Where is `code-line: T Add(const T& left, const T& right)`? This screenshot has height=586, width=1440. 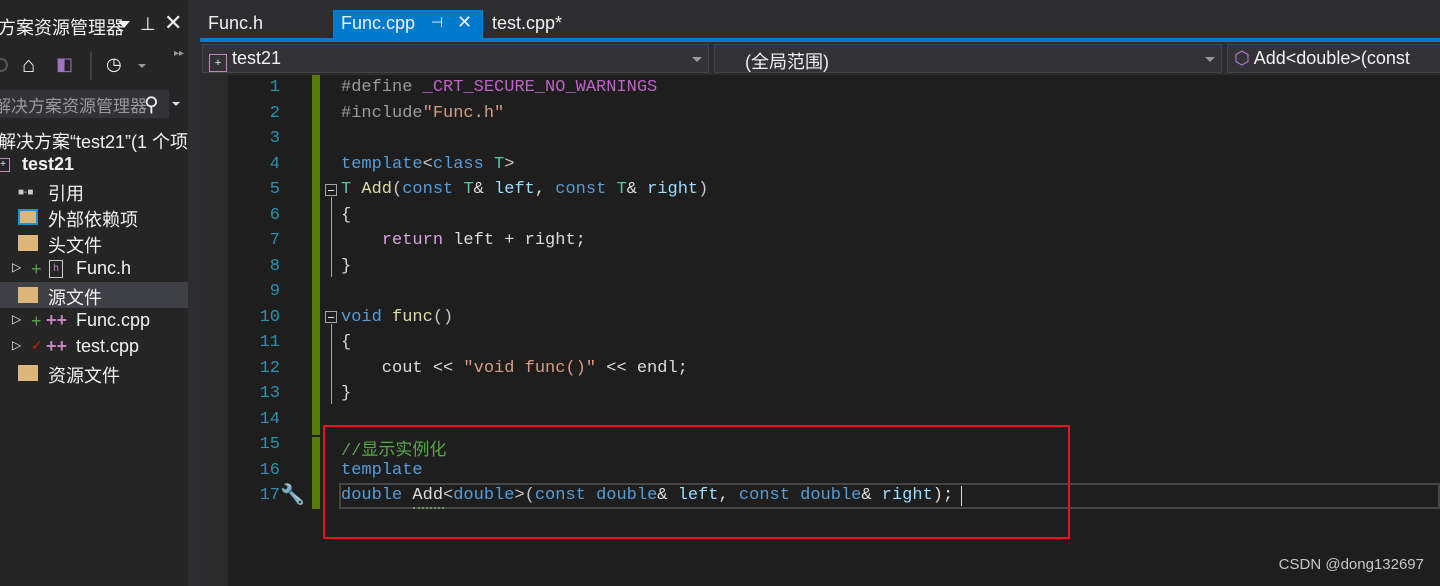 code-line: T Add(const T& left, const T& right) is located at coordinates (524, 189).